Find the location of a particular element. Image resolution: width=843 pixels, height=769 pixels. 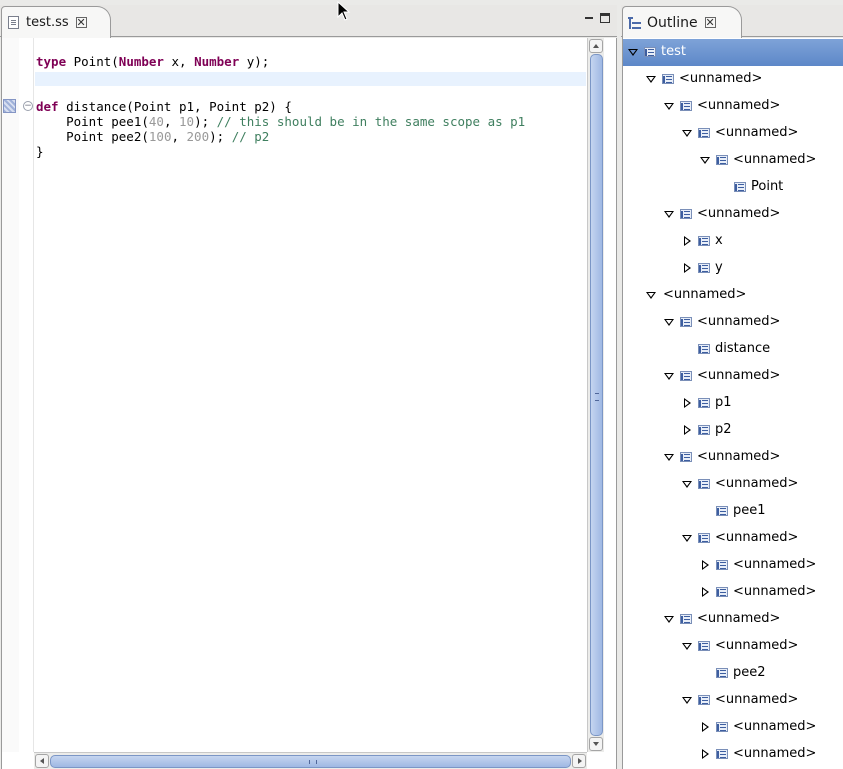

vertical-scroll-thumb is located at coordinates (596, 395).